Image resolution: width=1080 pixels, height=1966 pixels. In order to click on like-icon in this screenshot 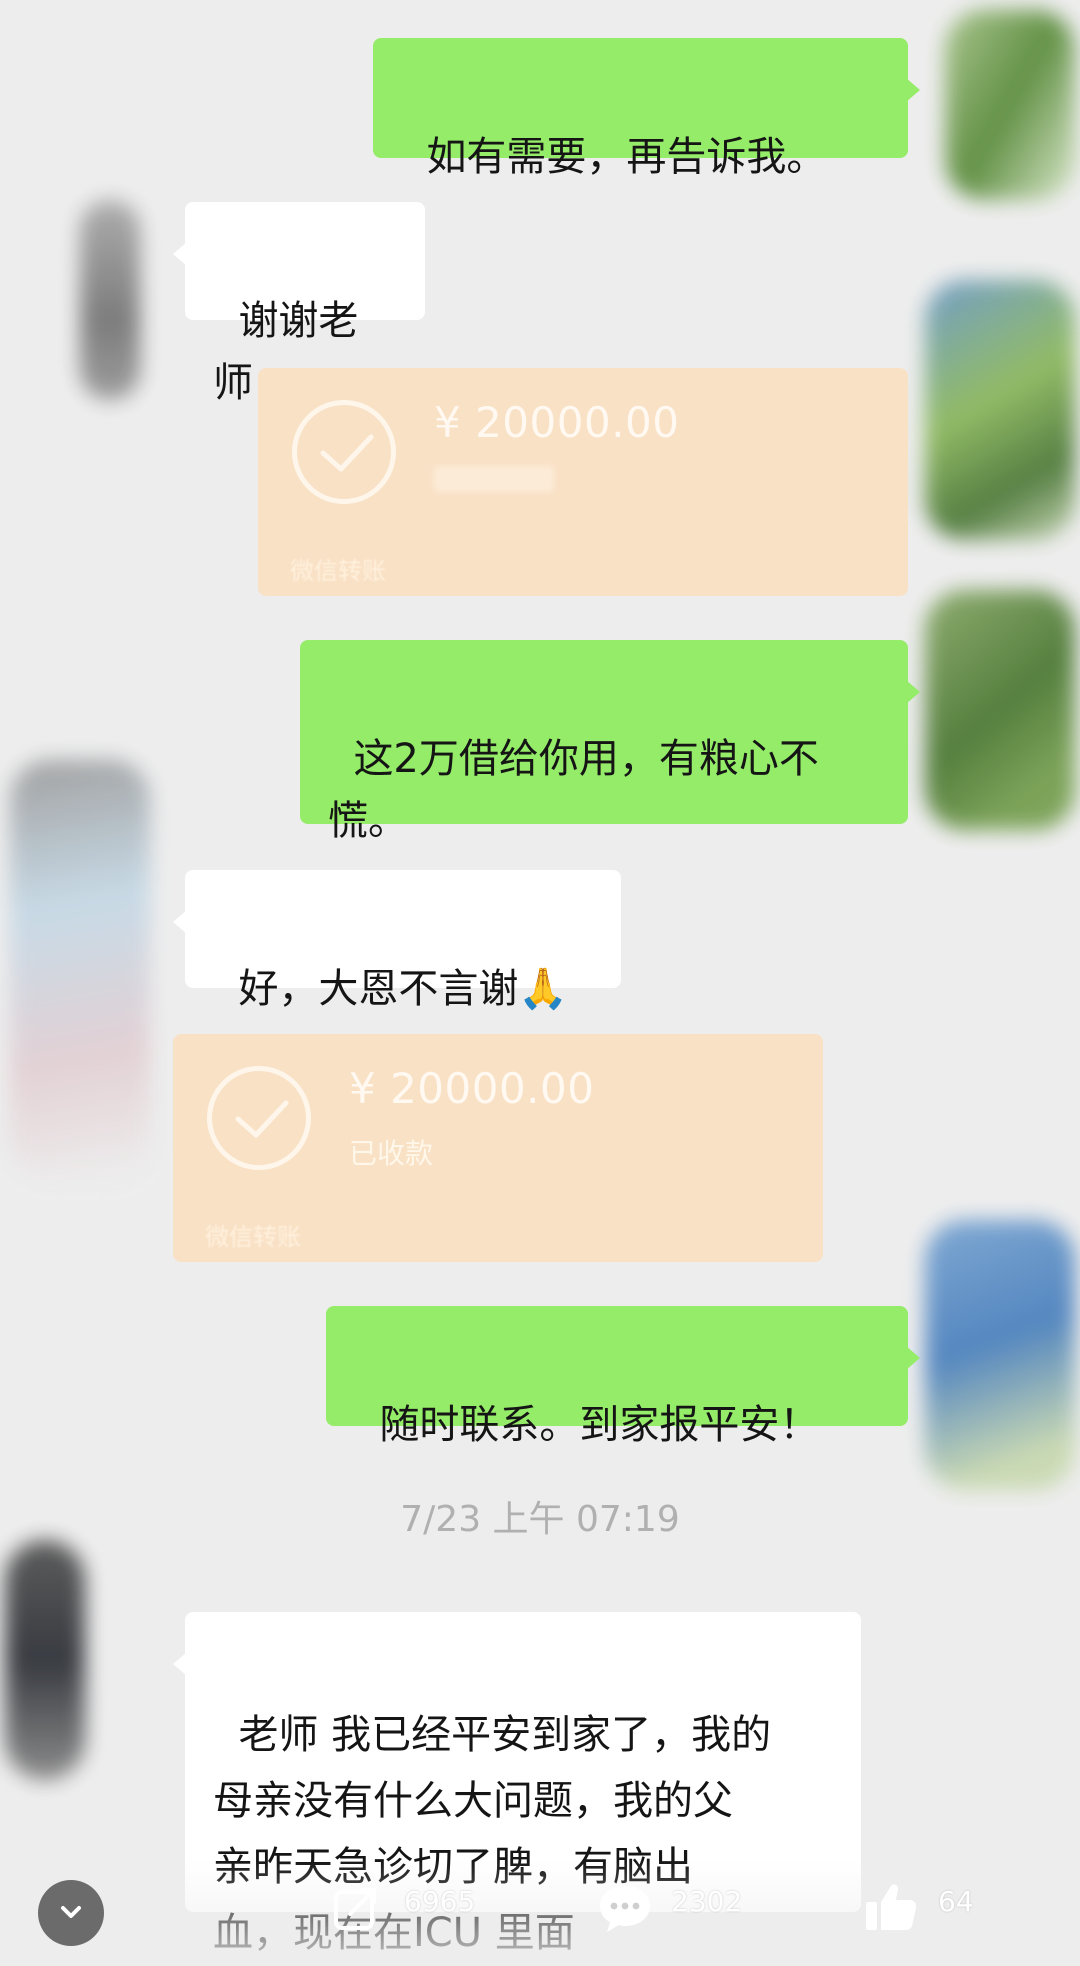, I will do `click(891, 1907)`.